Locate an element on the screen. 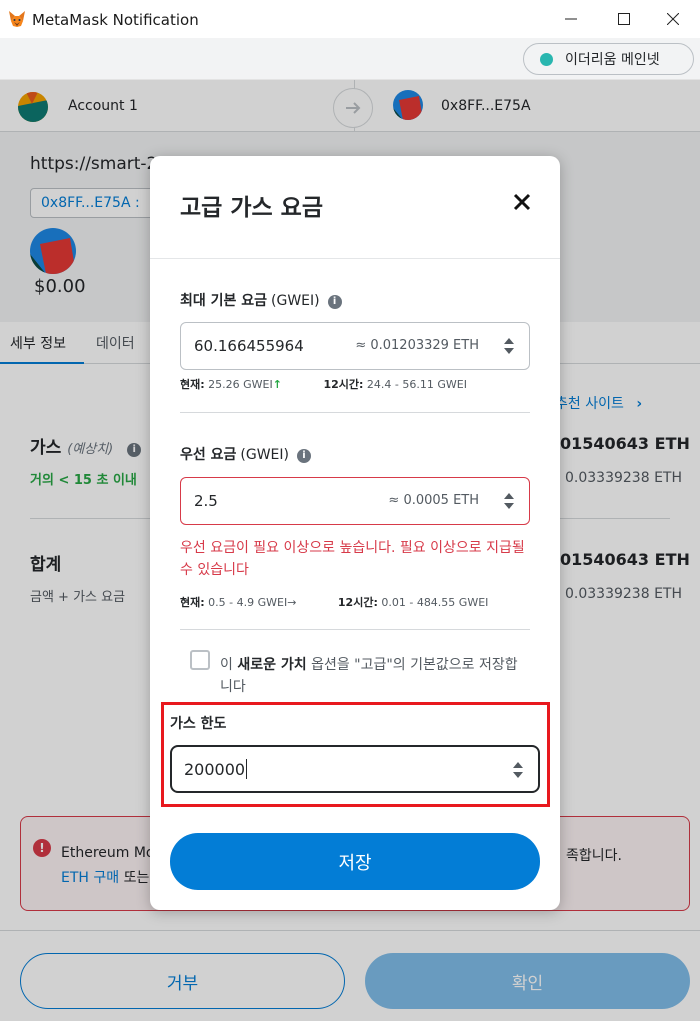 The width and height of the screenshot is (700, 1021). modal-title: 고급 가스 요금 is located at coordinates (251, 208).